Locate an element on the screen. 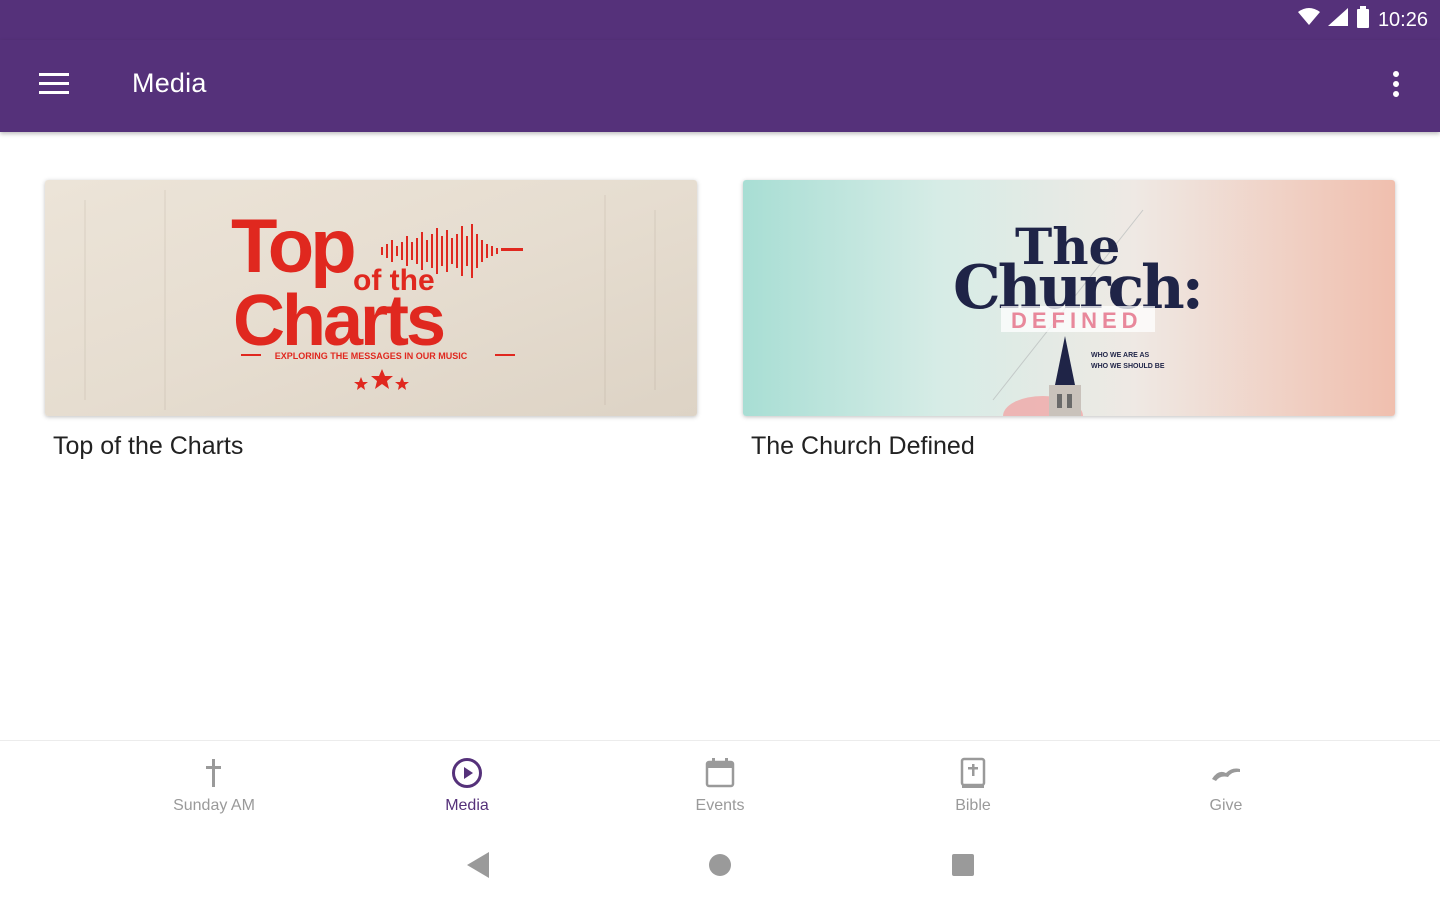  card-title: Top of the Charts is located at coordinates (148, 446).